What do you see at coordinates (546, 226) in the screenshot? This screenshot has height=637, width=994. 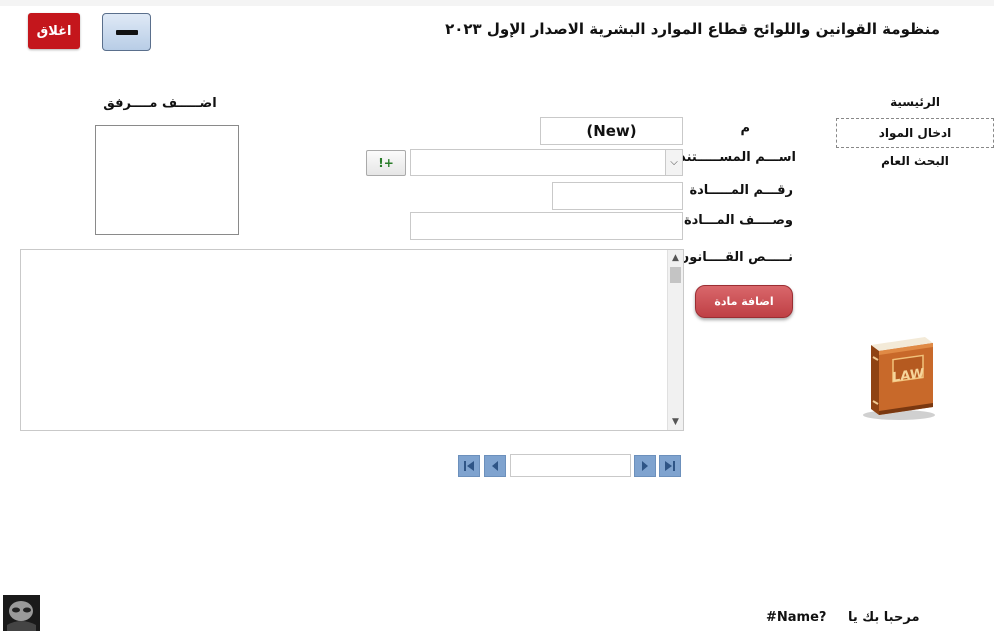 I see `article-desc-field` at bounding box center [546, 226].